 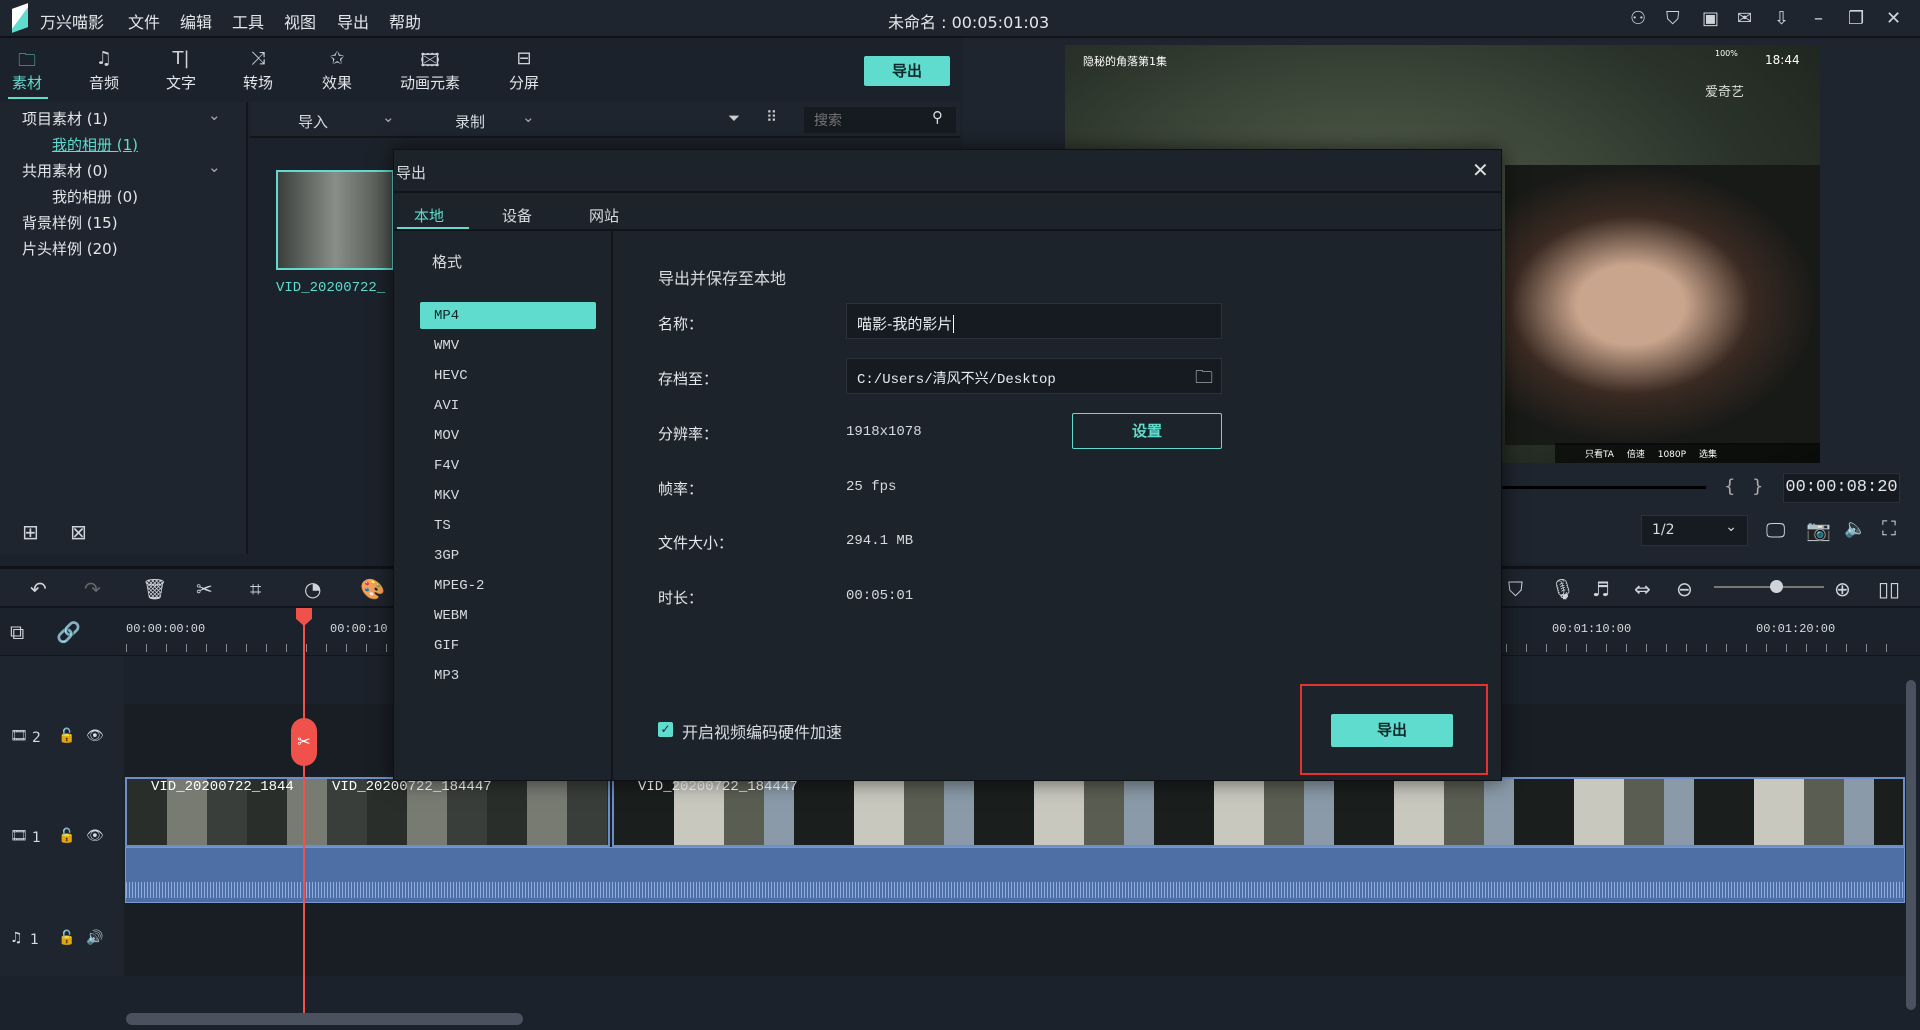 I want to click on speaker-icon: 🔊, so click(x=94, y=938).